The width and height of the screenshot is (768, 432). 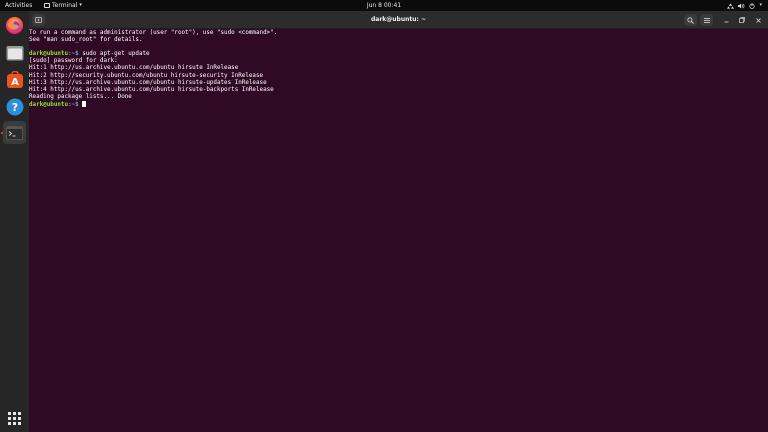 What do you see at coordinates (86, 40) in the screenshot?
I see `terminal-line: See "man sudo_root" for details.` at bounding box center [86, 40].